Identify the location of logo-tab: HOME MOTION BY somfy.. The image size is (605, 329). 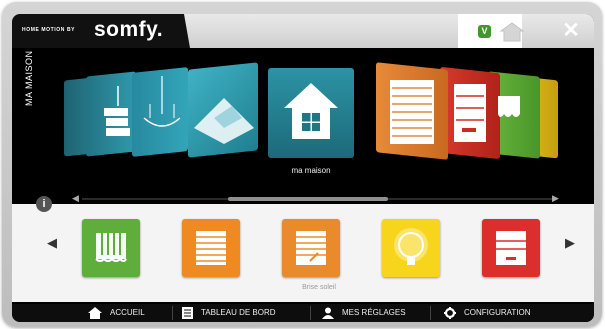
(101, 31).